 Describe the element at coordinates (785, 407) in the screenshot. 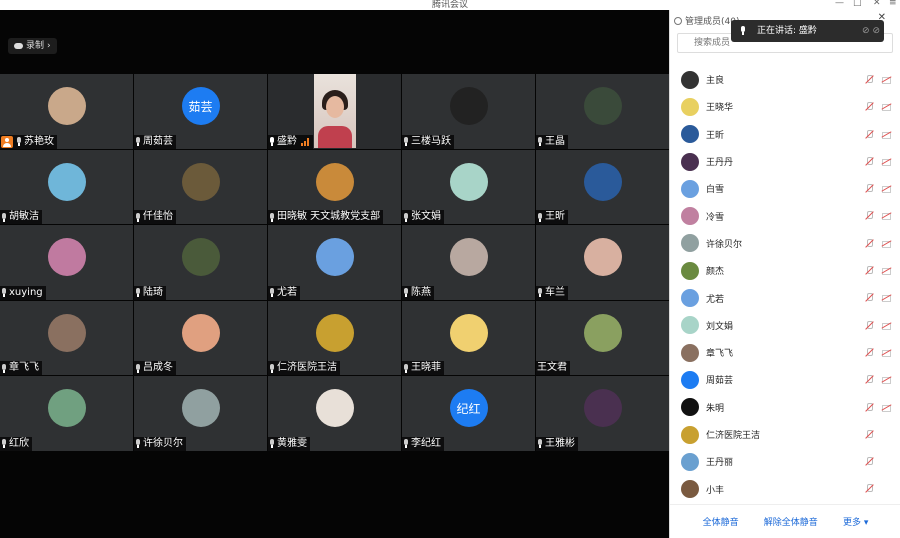

I see `participant-row: 朱明` at that location.